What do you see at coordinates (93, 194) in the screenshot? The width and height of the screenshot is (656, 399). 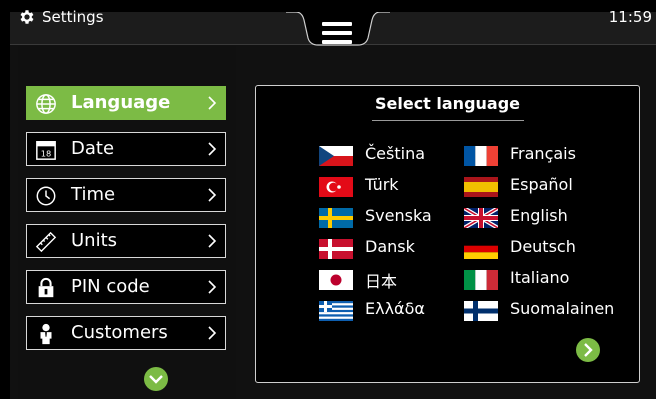 I see `sidebar-item-label: Time` at bounding box center [93, 194].